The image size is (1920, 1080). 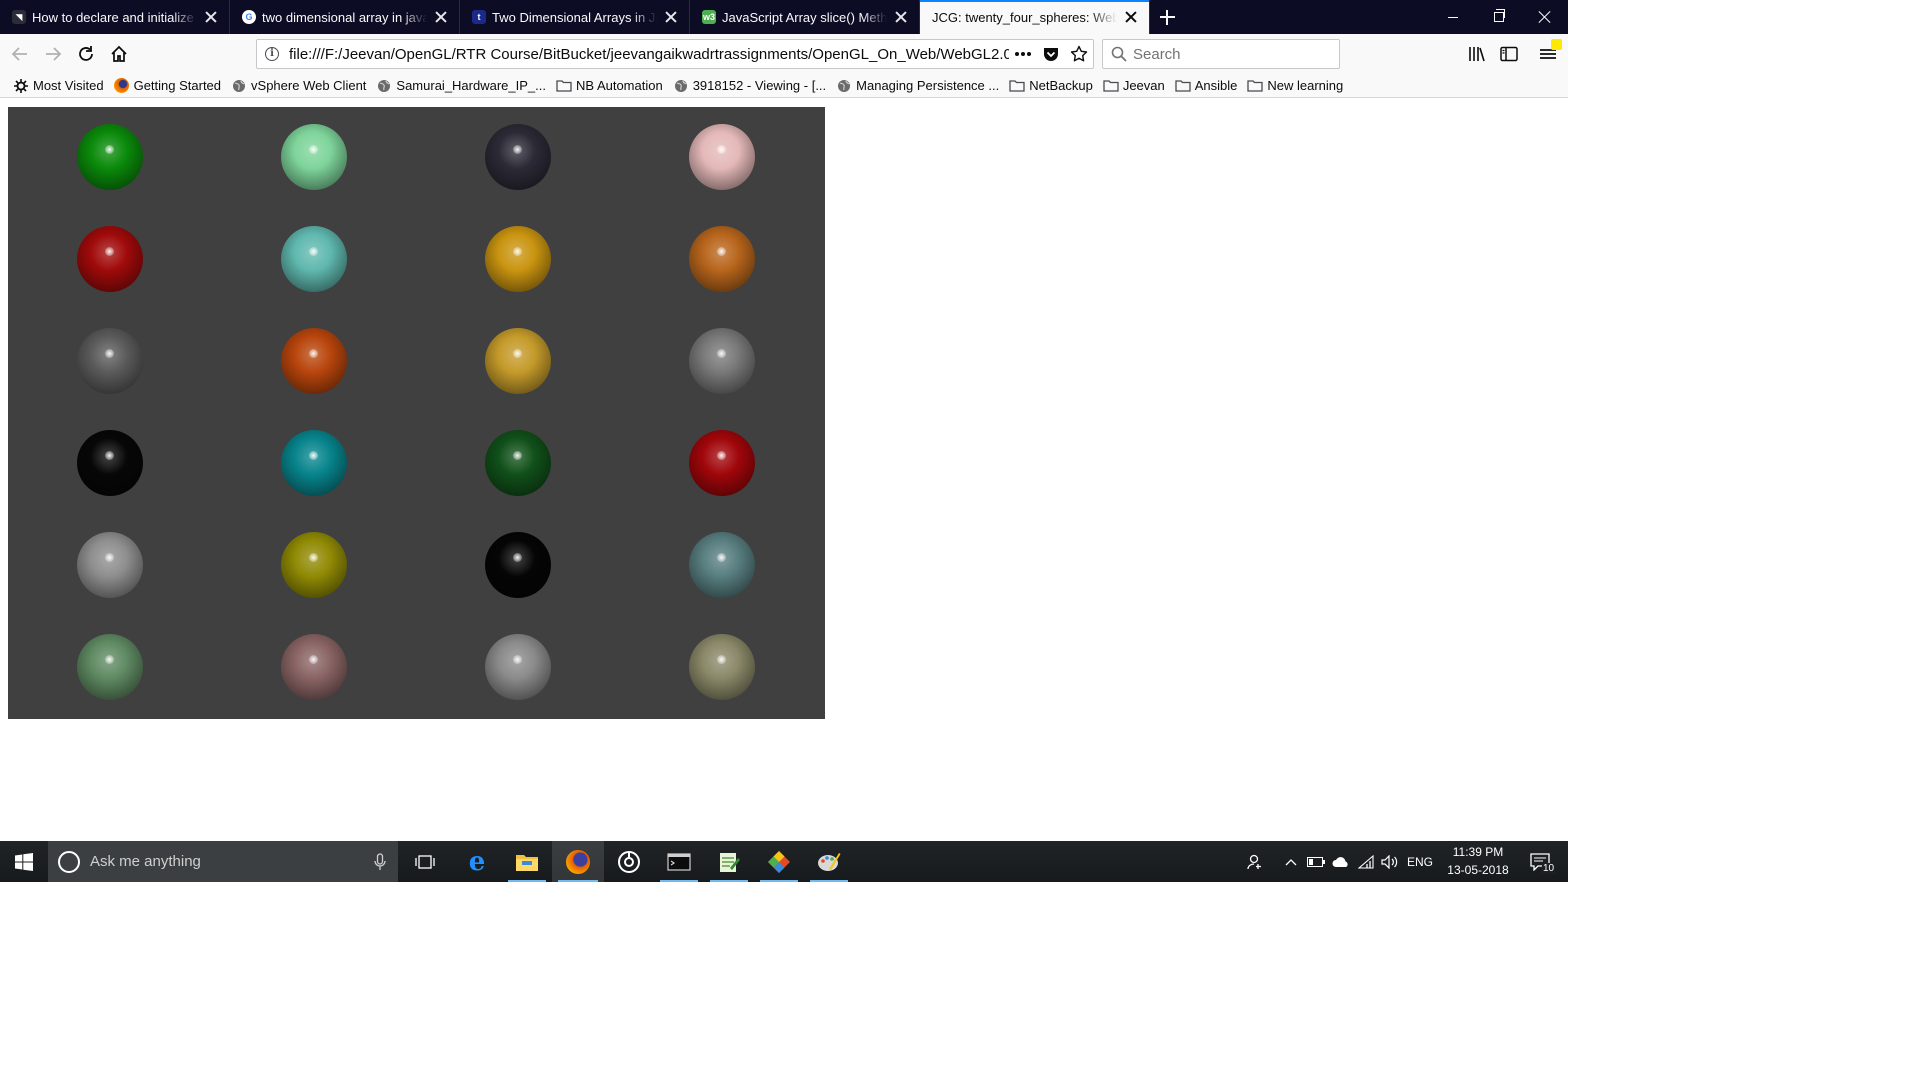 I want to click on forward-button, so click(x=53, y=54).